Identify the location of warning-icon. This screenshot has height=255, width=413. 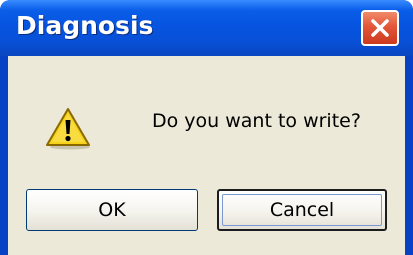
(68, 129).